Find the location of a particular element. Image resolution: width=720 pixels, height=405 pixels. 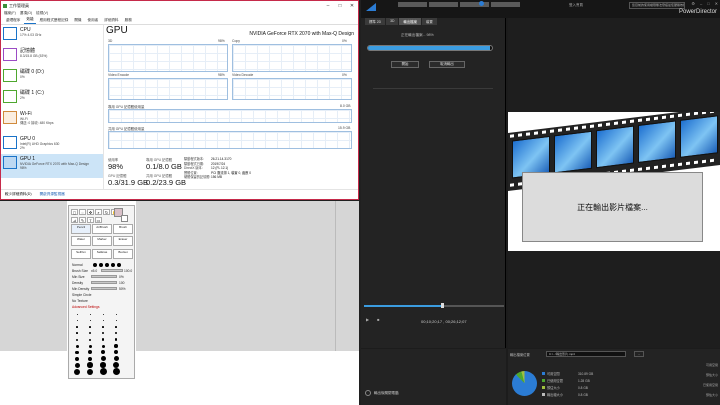

zoom-tool-icon: ⌕ is located at coordinates (98, 212).